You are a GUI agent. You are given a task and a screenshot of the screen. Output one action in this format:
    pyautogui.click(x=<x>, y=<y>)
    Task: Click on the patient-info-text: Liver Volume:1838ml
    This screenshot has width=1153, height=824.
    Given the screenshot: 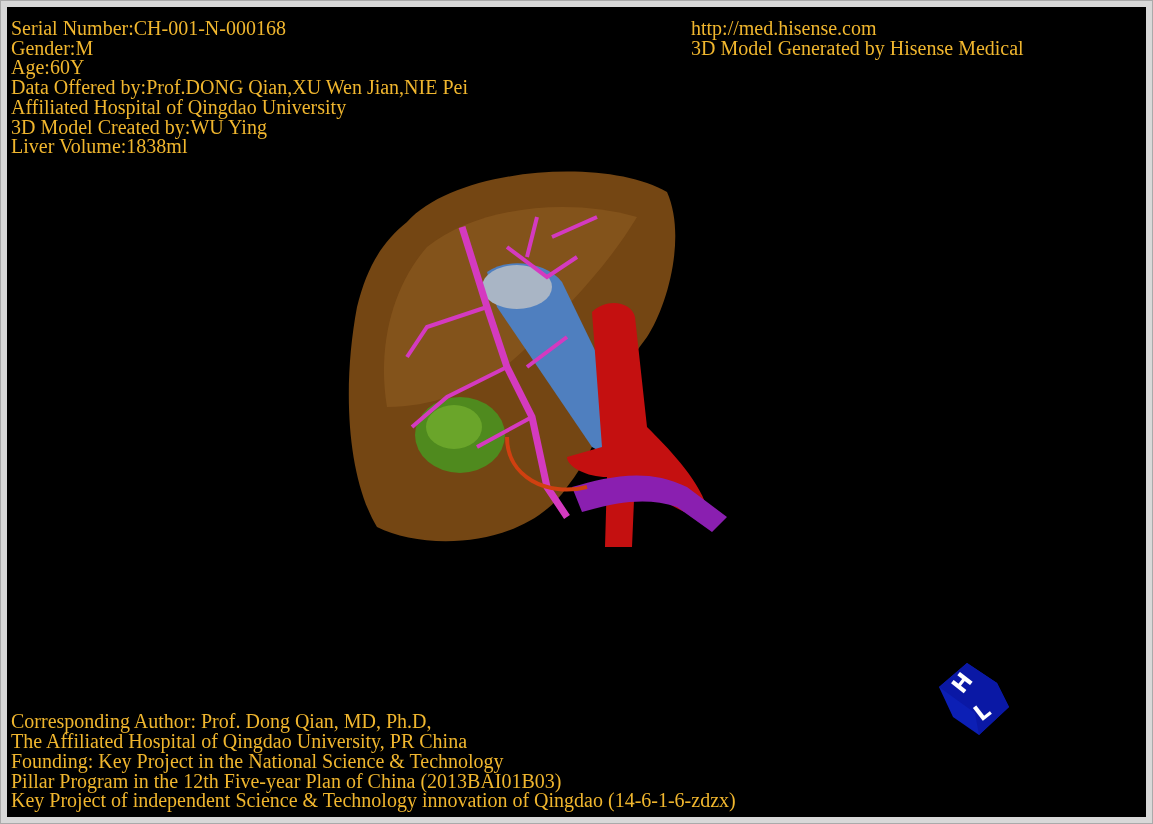 What is the action you would take?
    pyautogui.click(x=99, y=147)
    